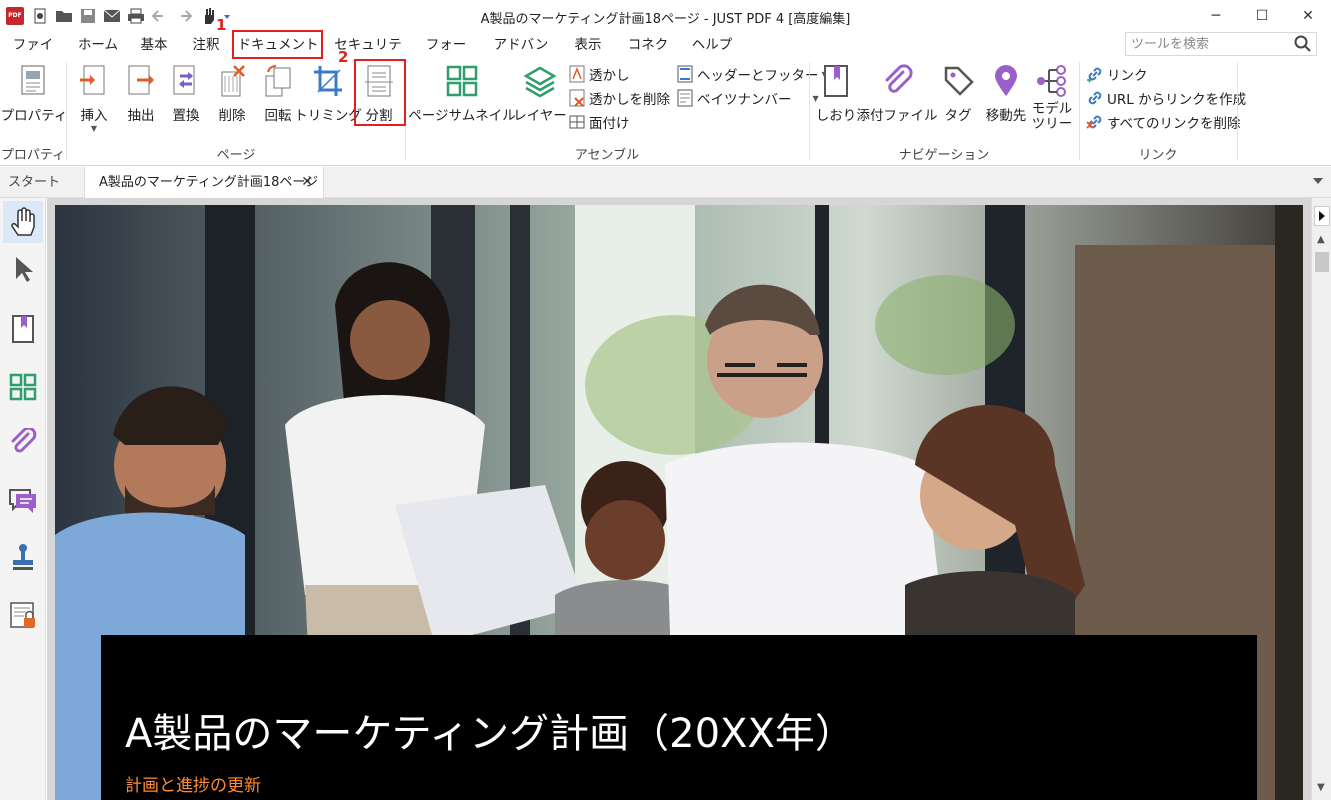 The height and width of the screenshot is (800, 1331). What do you see at coordinates (33, 55) in the screenshot?
I see `tab-file: ファイル` at bounding box center [33, 55].